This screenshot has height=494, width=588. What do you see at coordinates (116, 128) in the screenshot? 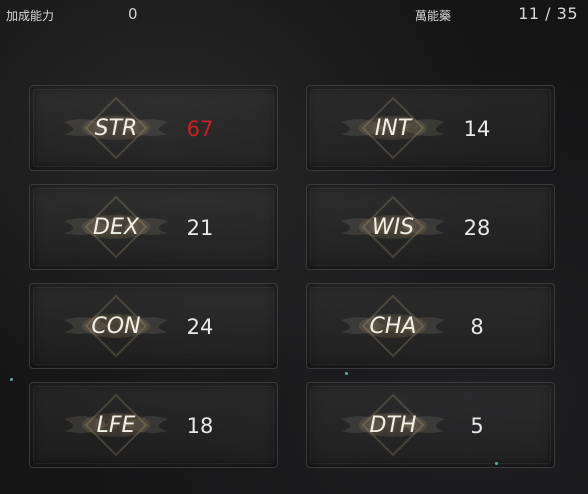
I see `stat-name: STR` at bounding box center [116, 128].